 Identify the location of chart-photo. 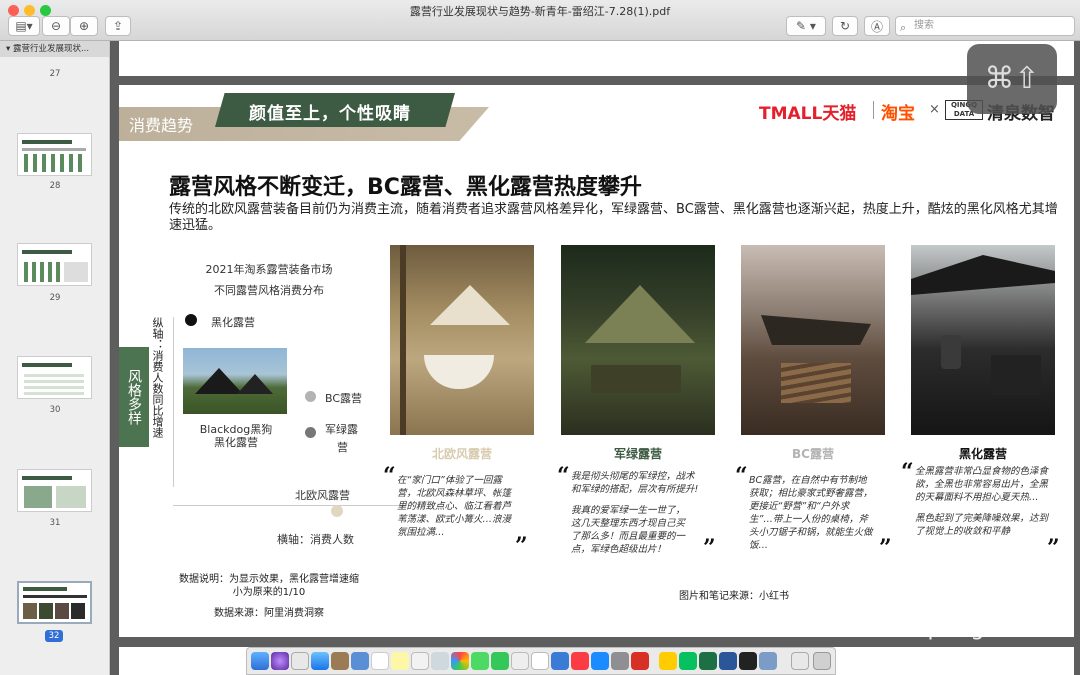
(235, 381).